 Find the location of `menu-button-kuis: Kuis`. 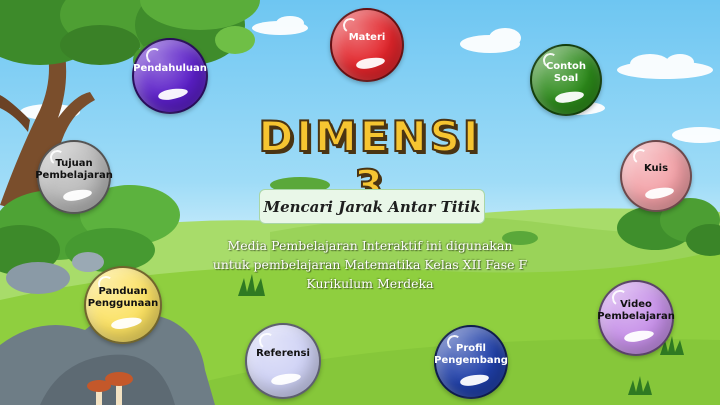

menu-button-kuis: Kuis is located at coordinates (656, 176).